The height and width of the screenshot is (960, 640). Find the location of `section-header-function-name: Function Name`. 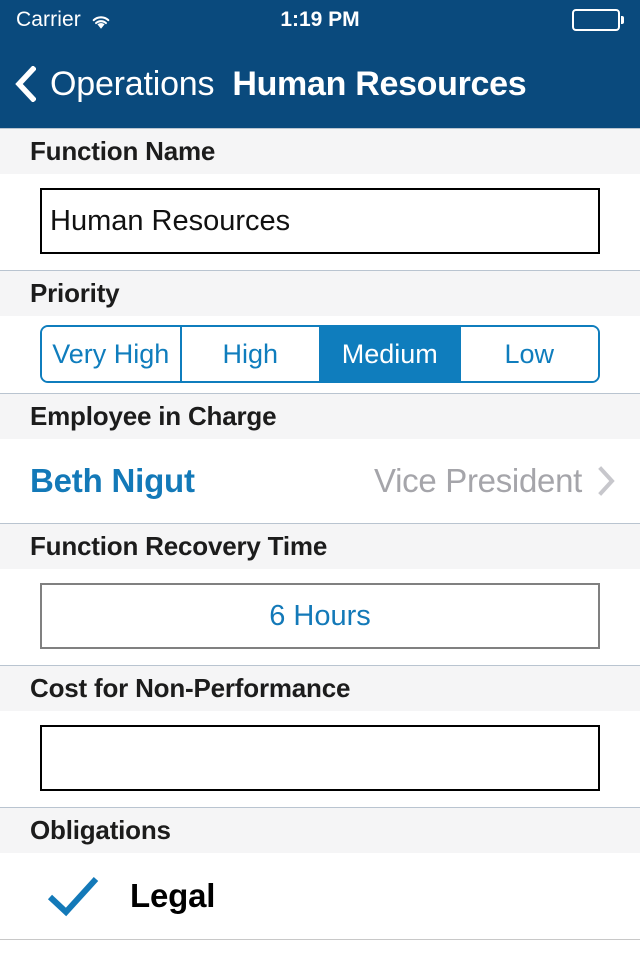

section-header-function-name: Function Name is located at coordinates (320, 151).